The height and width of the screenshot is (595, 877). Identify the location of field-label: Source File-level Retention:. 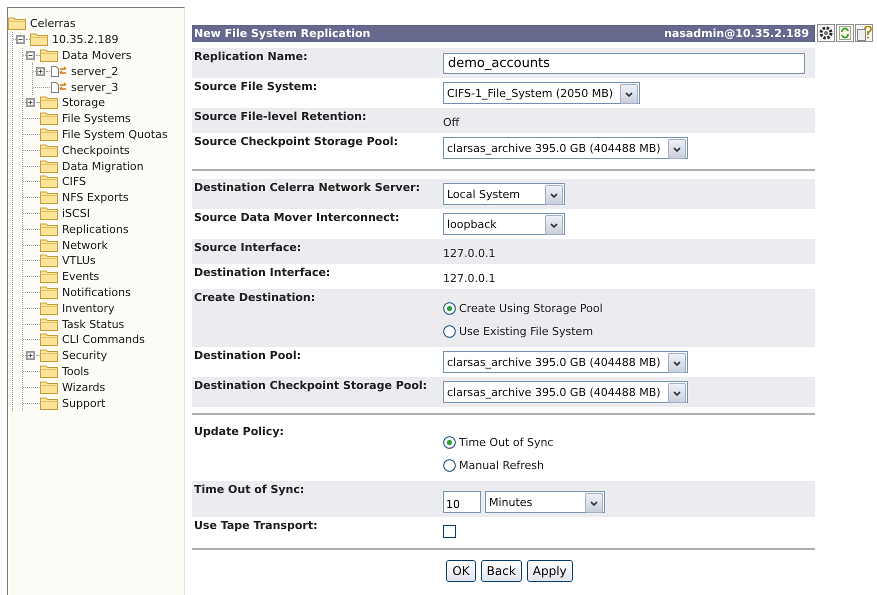
(280, 116).